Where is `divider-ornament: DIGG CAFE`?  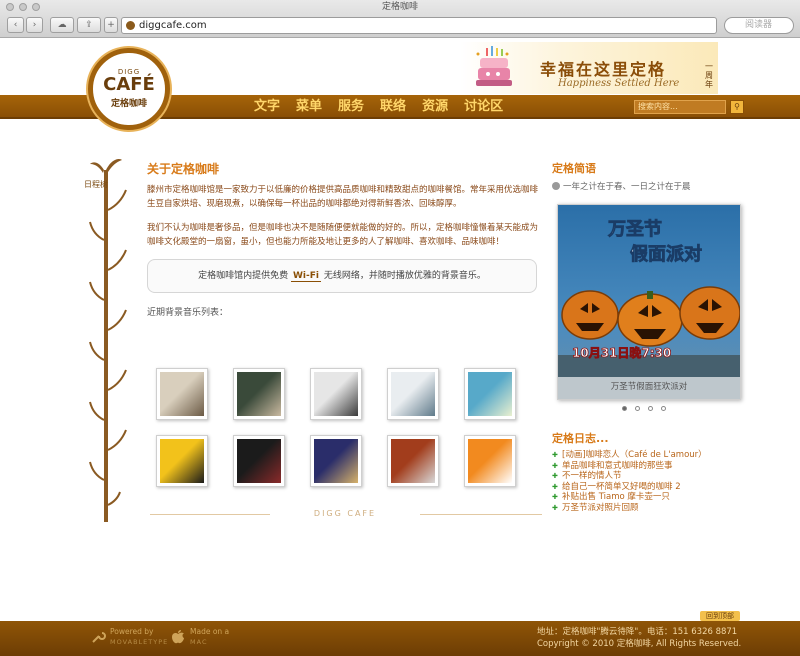
divider-ornament: DIGG CAFE is located at coordinates (345, 513).